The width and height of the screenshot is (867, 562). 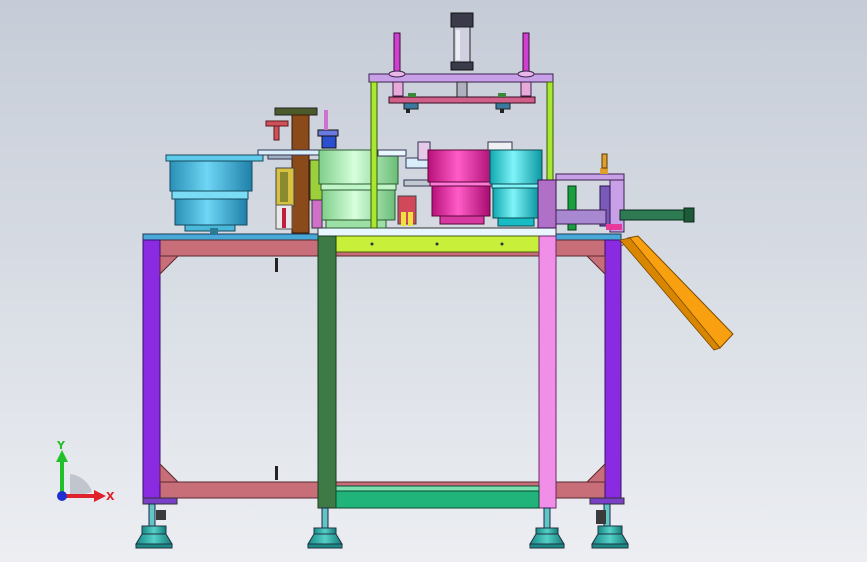 I want to click on gusset-bottom-left, so click(x=169, y=472).